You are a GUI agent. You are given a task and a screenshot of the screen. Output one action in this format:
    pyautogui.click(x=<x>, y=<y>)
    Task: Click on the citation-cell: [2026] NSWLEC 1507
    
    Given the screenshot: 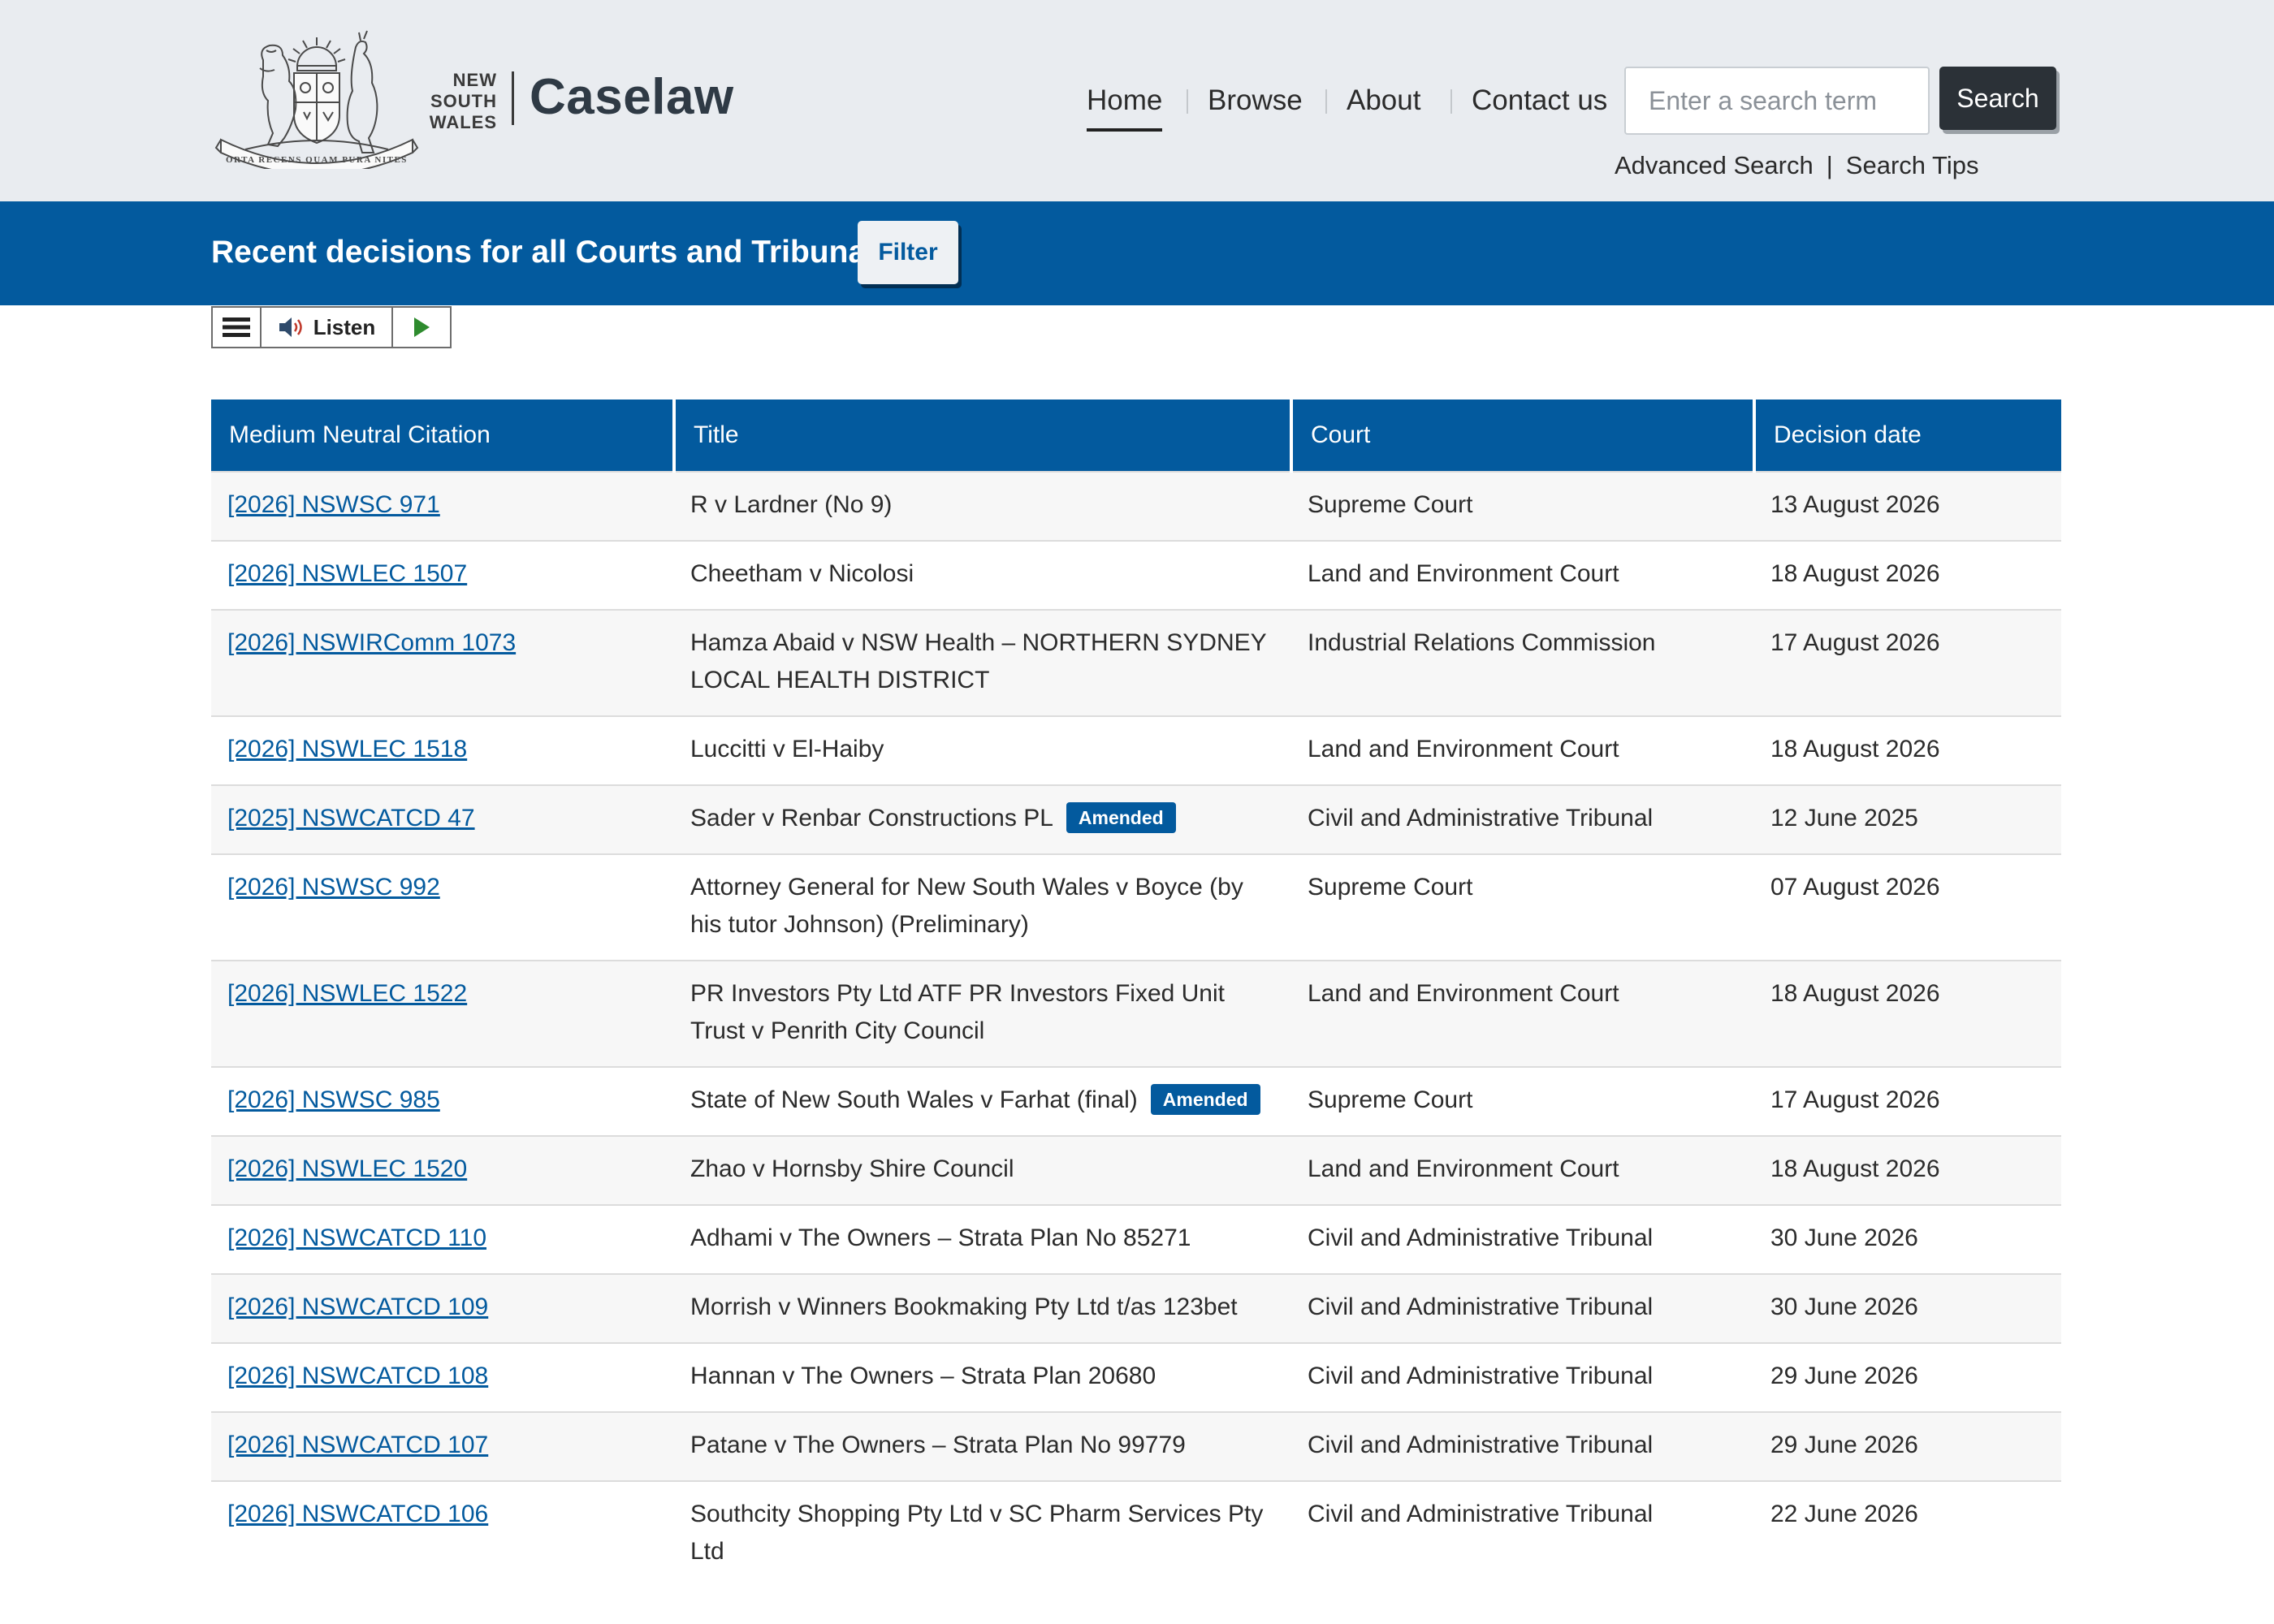 What is the action you would take?
    pyautogui.click(x=443, y=575)
    